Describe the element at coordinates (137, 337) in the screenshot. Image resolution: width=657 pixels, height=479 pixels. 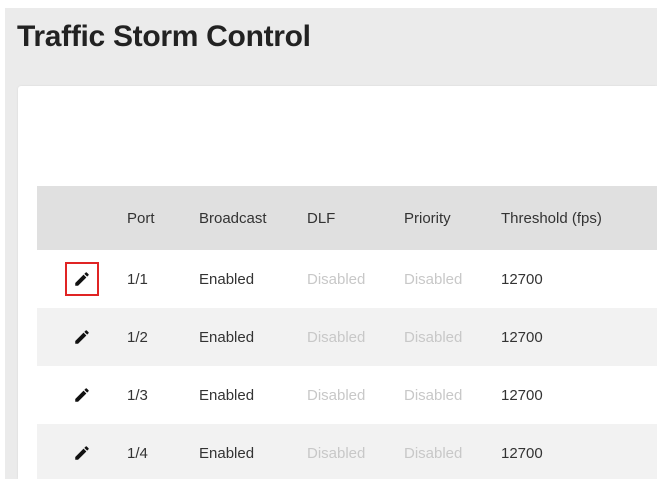
I see `port-cell: 1/2` at that location.